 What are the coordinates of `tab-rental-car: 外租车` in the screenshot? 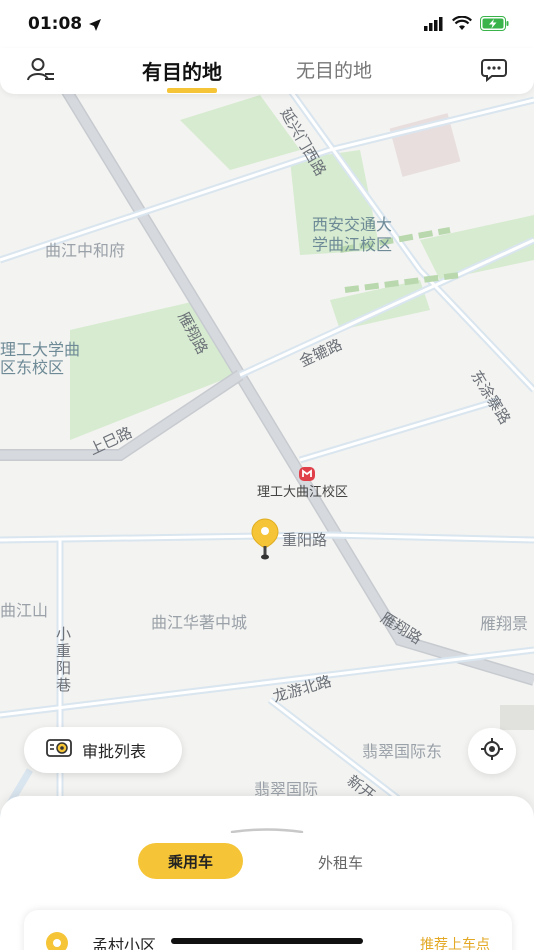 It's located at (340, 862).